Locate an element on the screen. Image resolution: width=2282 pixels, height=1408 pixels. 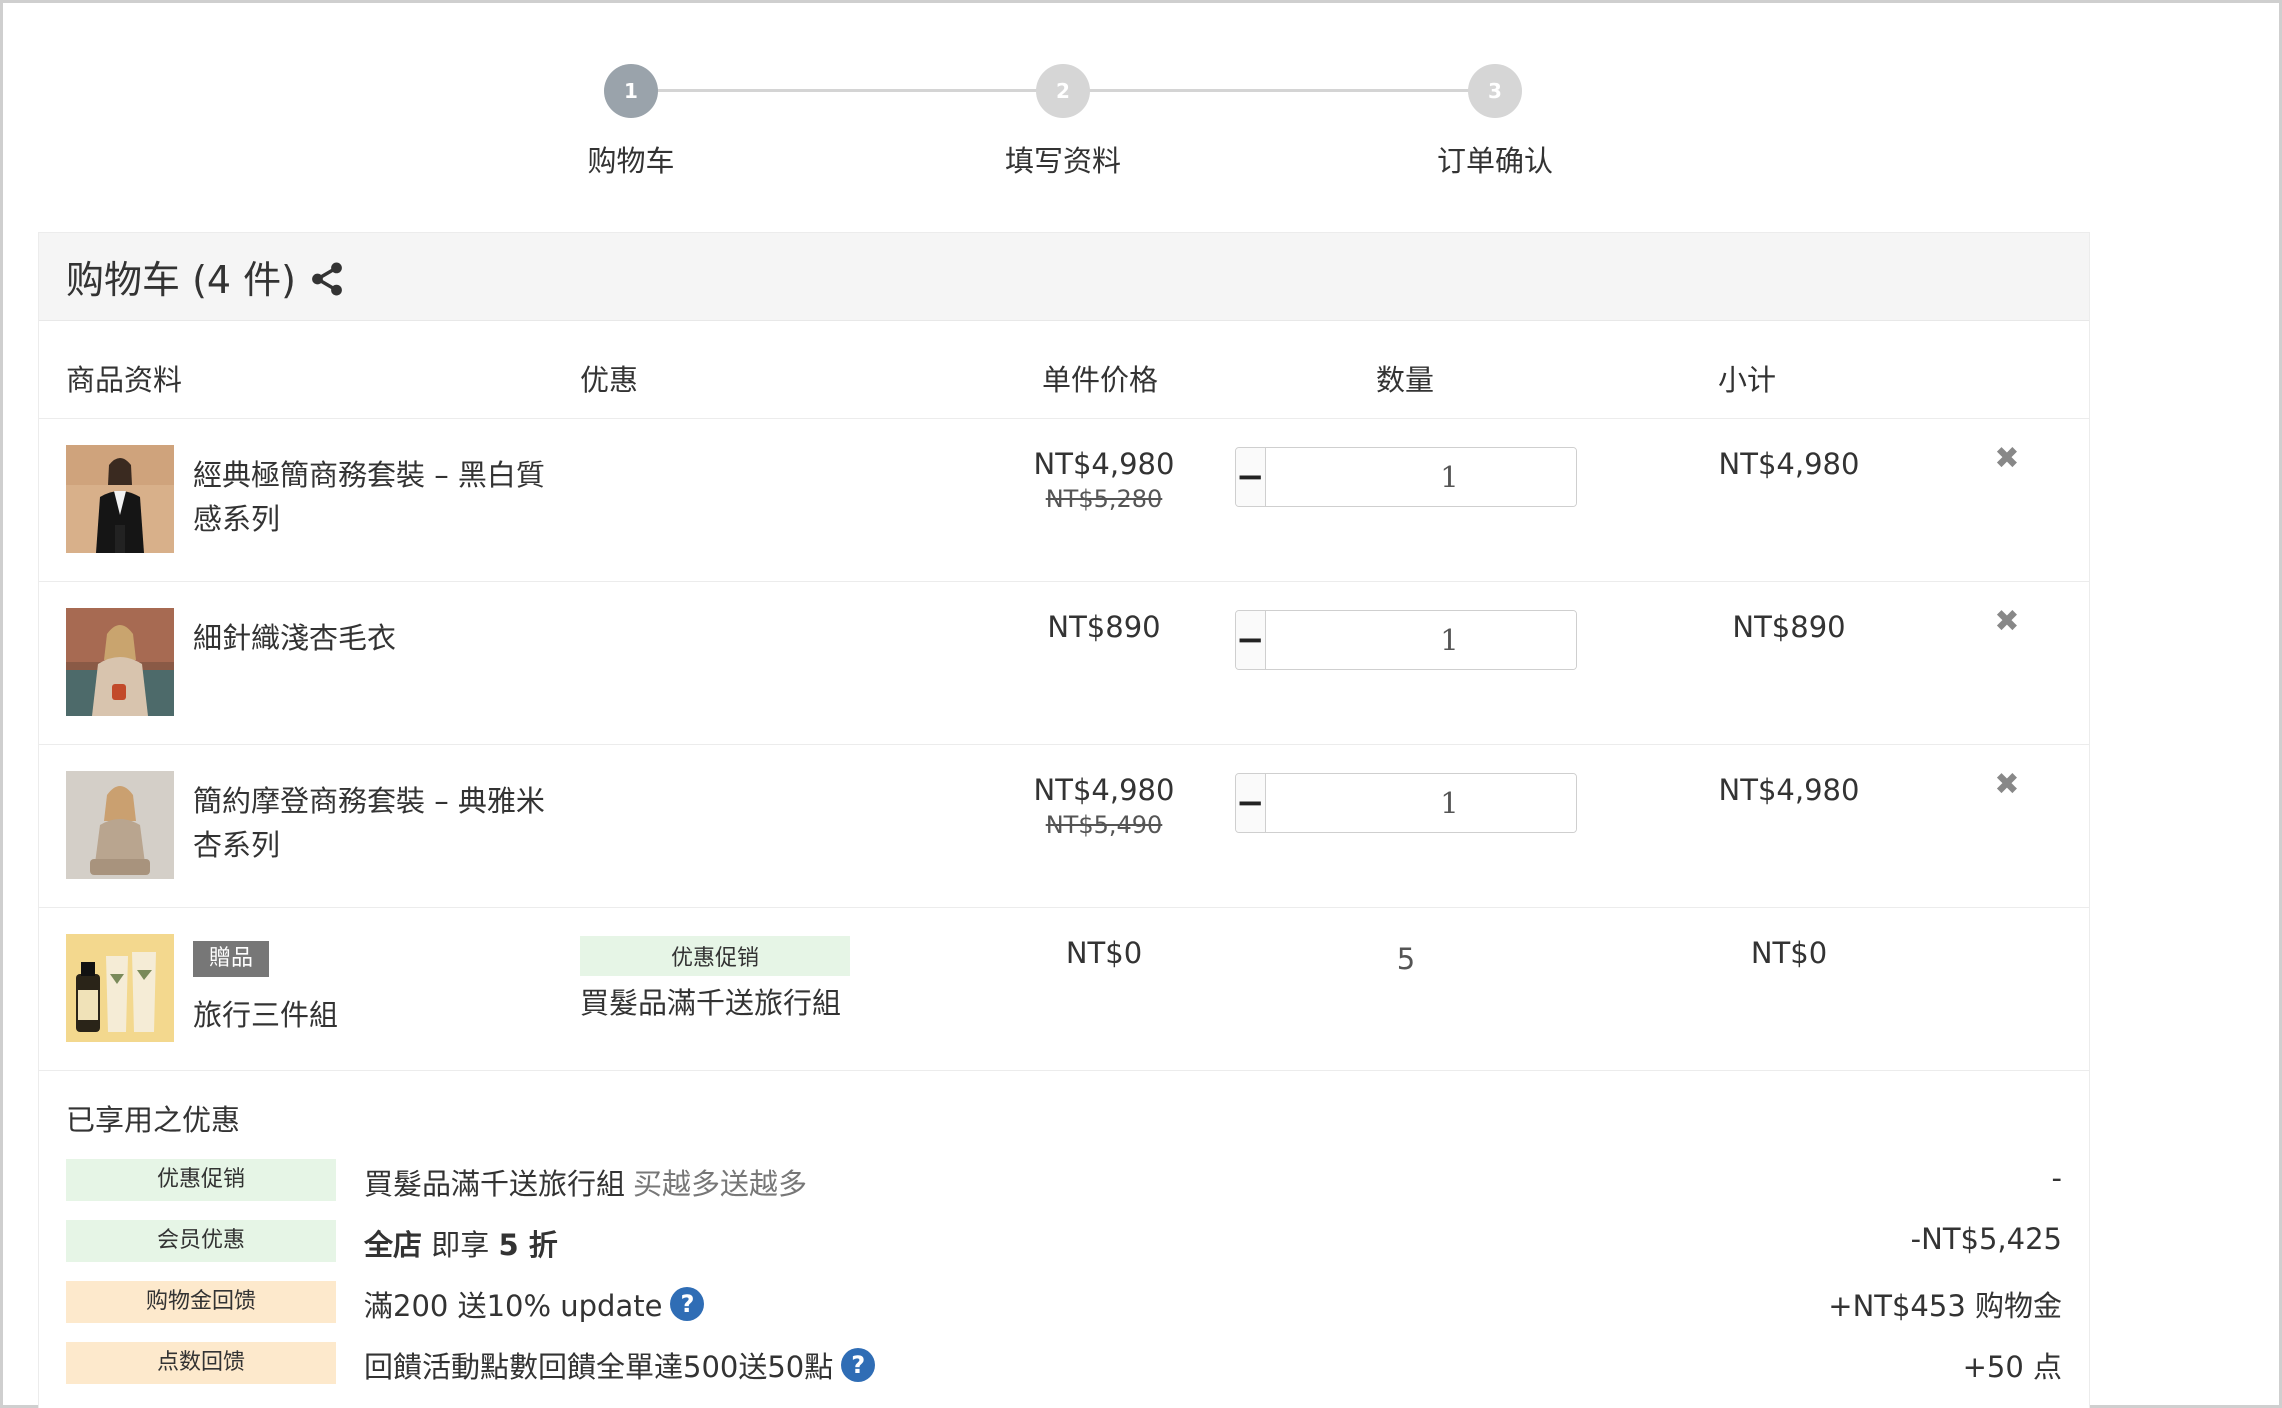
unit-price: NT$4,980 NT$5,280 is located at coordinates (1104, 480).